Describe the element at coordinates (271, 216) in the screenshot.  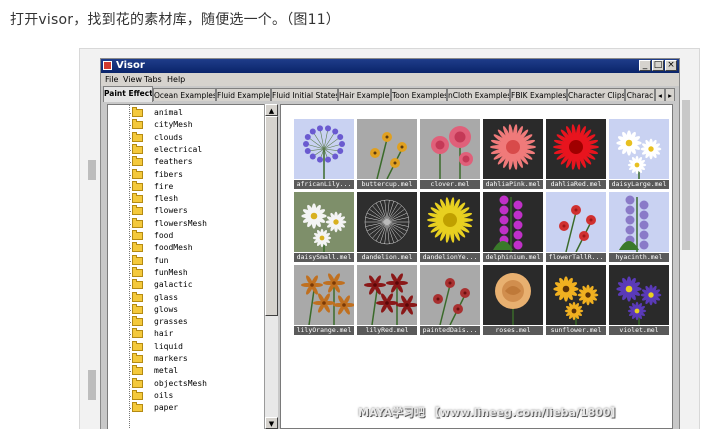
I see `scroll-thumb` at that location.